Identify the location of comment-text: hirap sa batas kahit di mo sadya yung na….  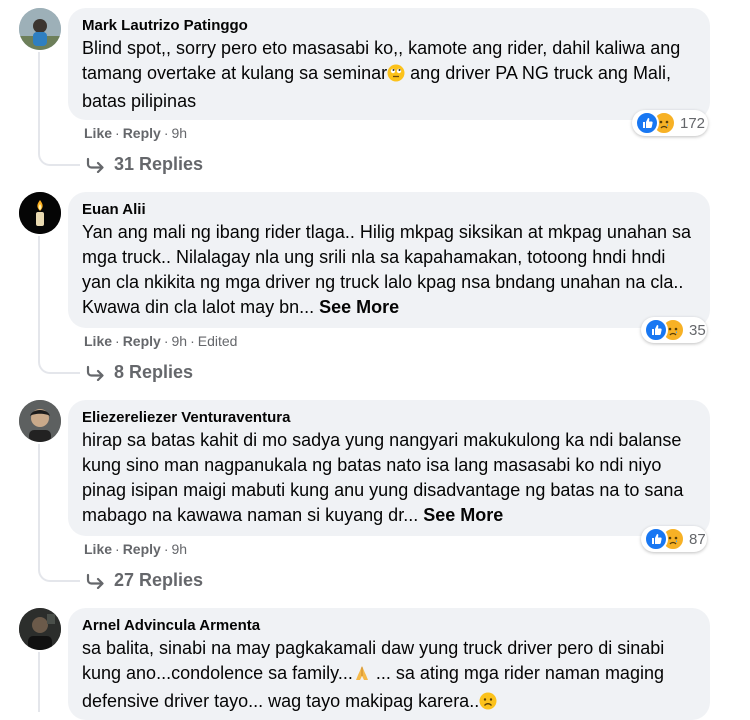
(383, 477).